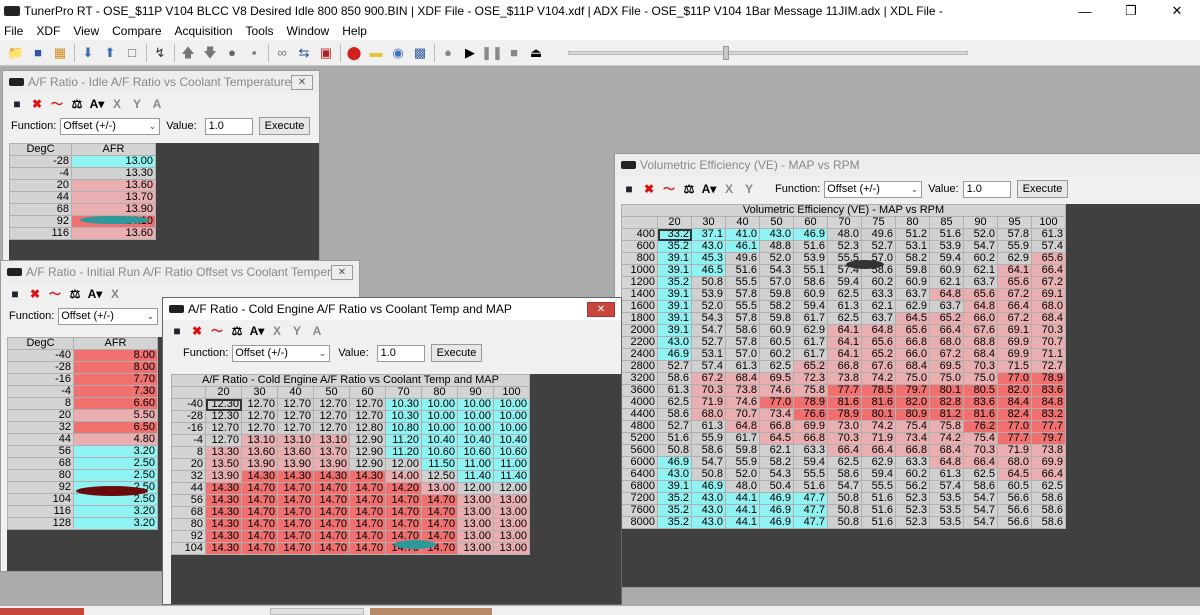 The width and height of the screenshot is (1200, 615). What do you see at coordinates (115, 427) in the screenshot?
I see `table-cell: 6.50` at bounding box center [115, 427].